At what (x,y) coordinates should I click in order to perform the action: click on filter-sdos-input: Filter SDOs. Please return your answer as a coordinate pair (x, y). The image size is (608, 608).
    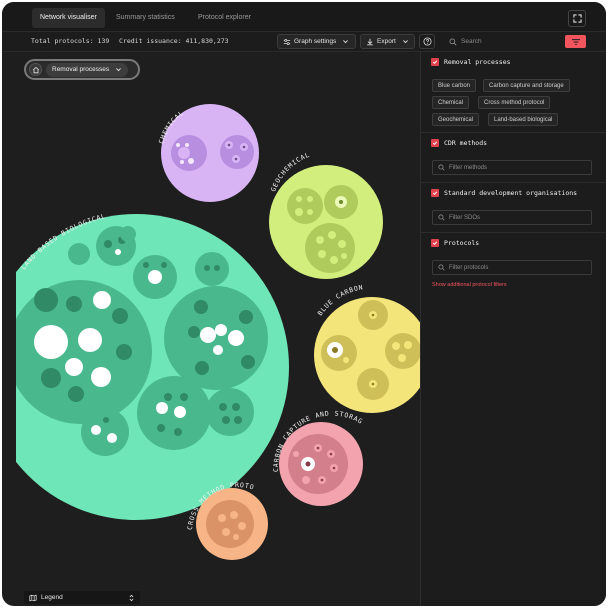
    Looking at the image, I should click on (512, 217).